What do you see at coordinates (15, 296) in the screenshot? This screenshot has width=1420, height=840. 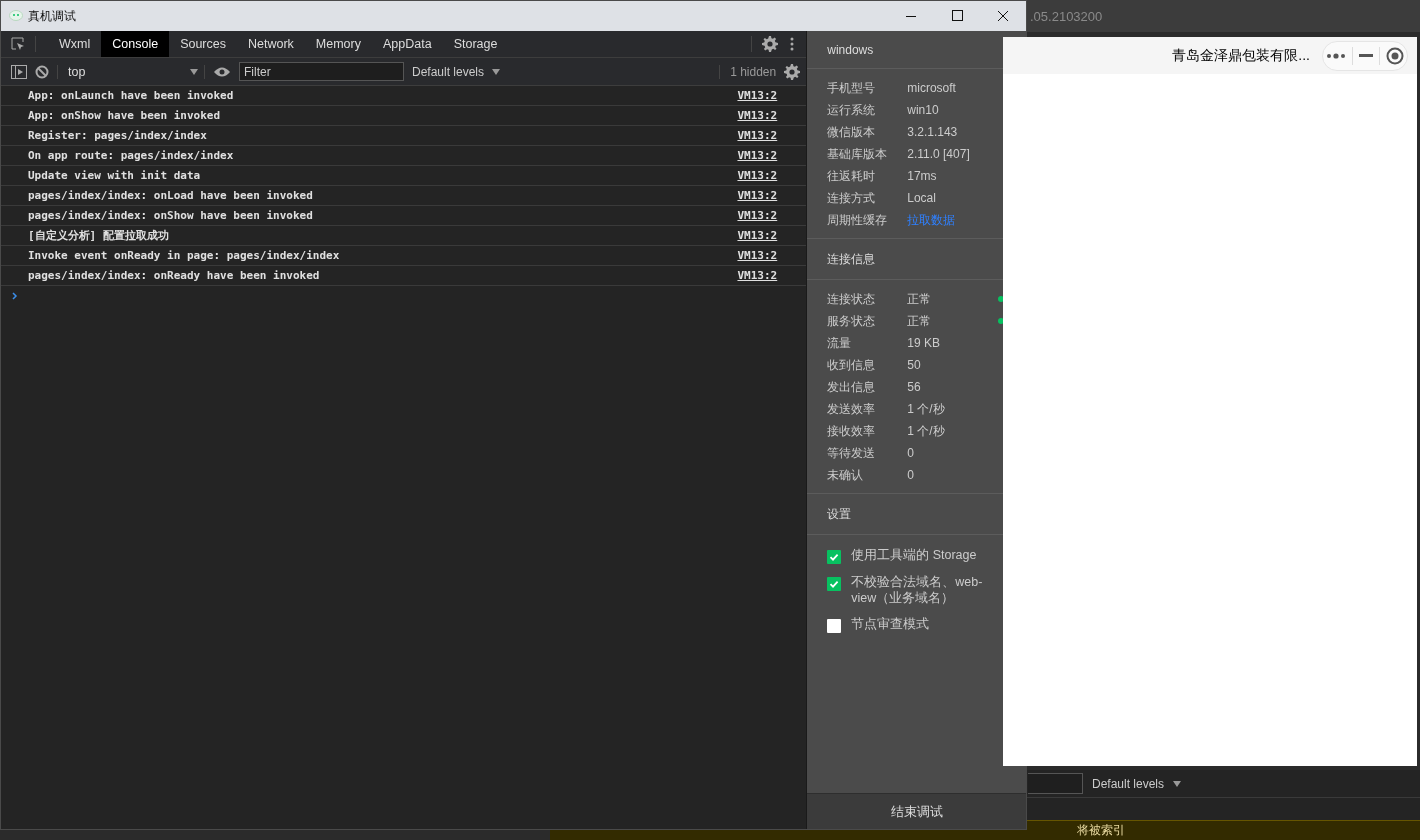 I see `prompt-icon` at bounding box center [15, 296].